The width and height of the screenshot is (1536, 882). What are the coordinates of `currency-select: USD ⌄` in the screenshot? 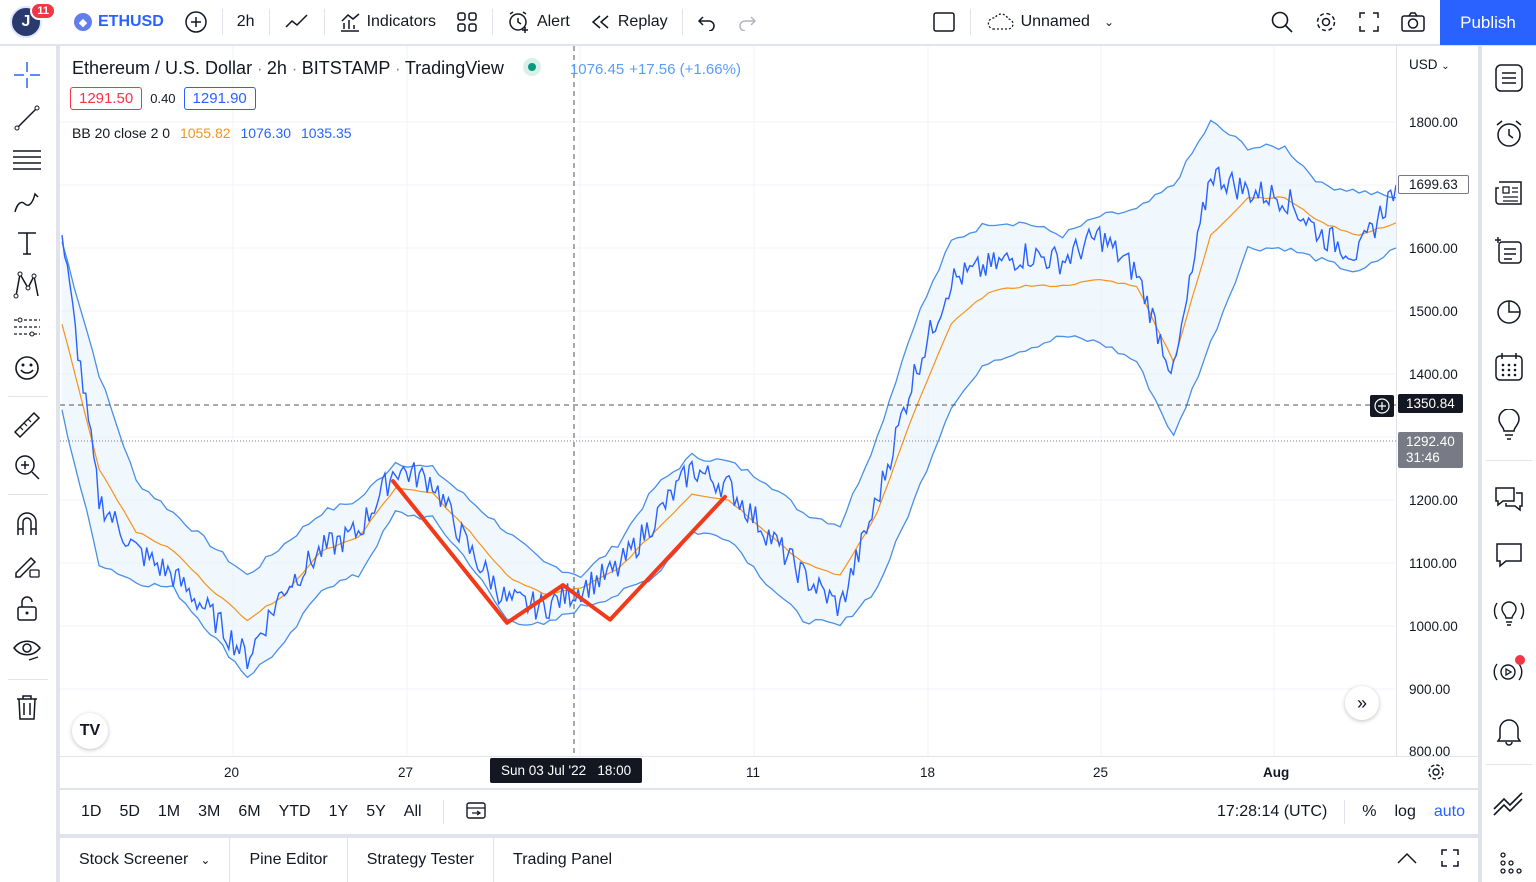 It's located at (1429, 64).